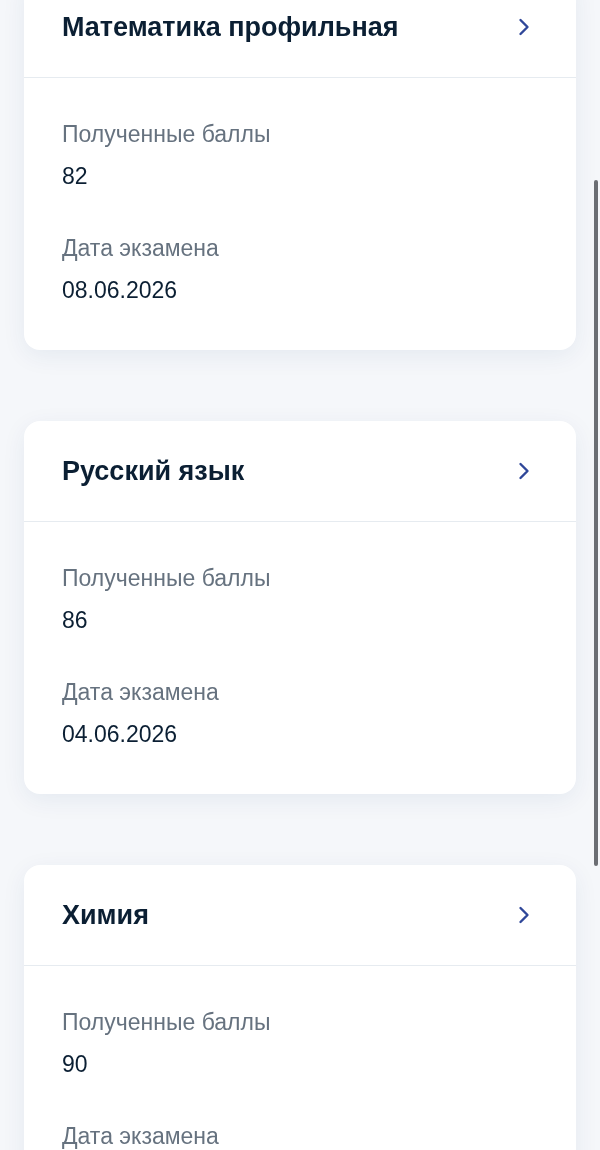 This screenshot has height=1150, width=600. What do you see at coordinates (75, 176) in the screenshot?
I see `field-value: 82` at bounding box center [75, 176].